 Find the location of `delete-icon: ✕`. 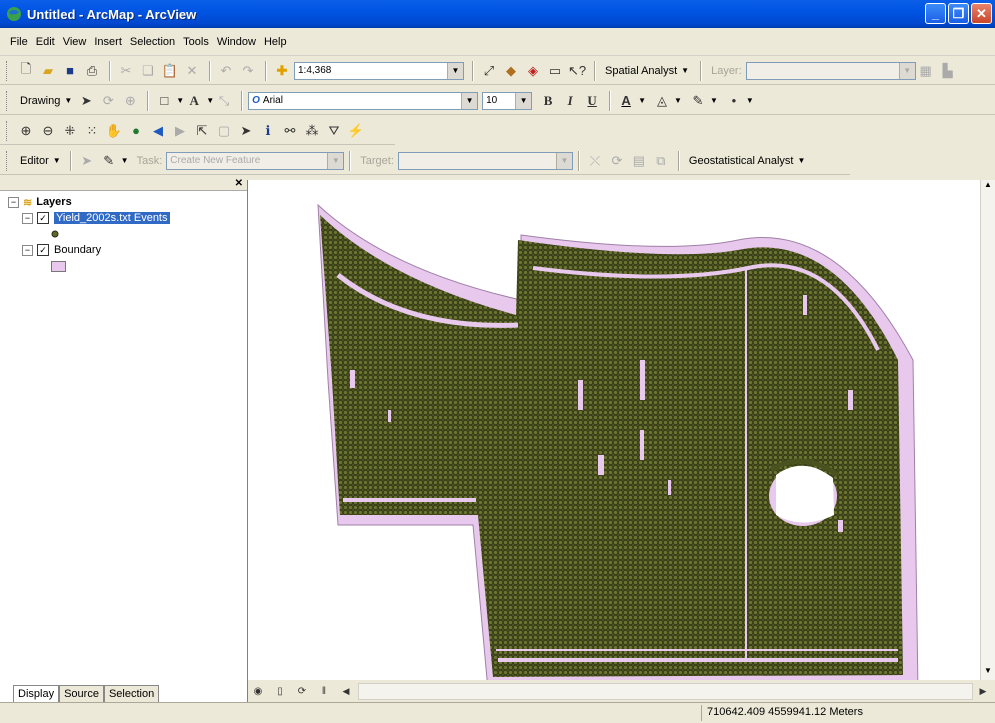

delete-icon: ✕ is located at coordinates (192, 71).